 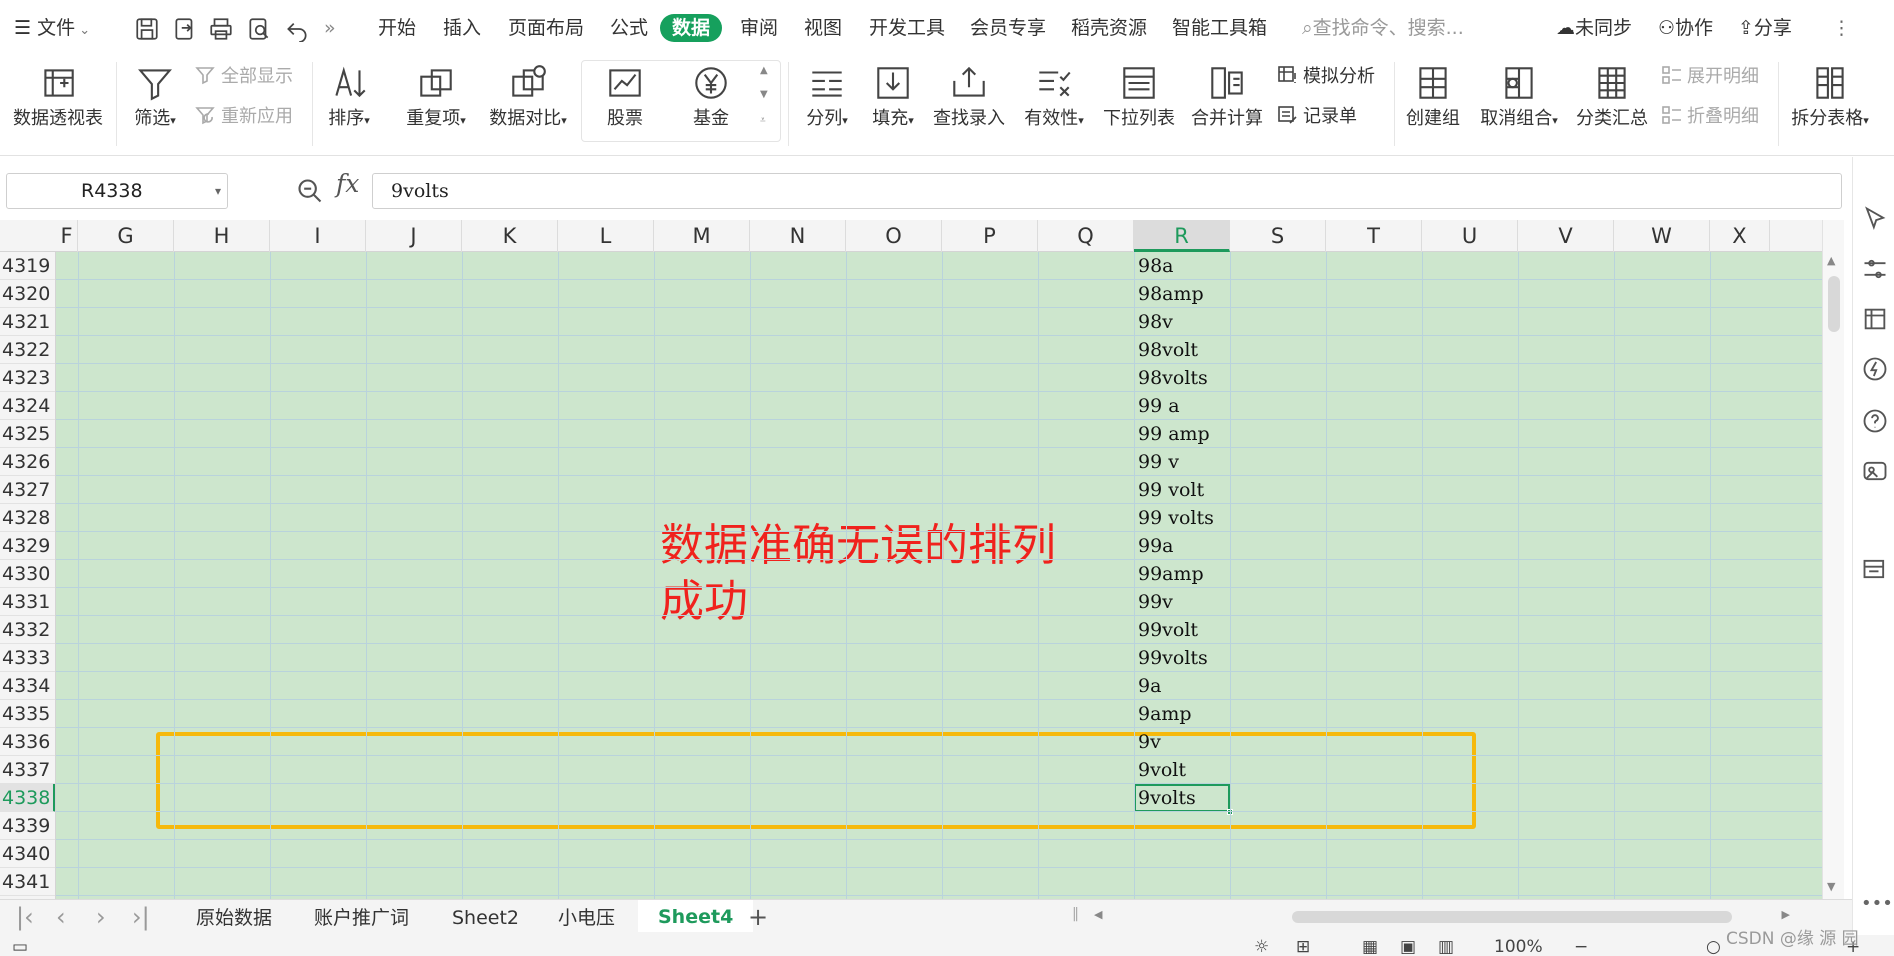 What do you see at coordinates (1182, 658) in the screenshot?
I see `cell-r: 99volts` at bounding box center [1182, 658].